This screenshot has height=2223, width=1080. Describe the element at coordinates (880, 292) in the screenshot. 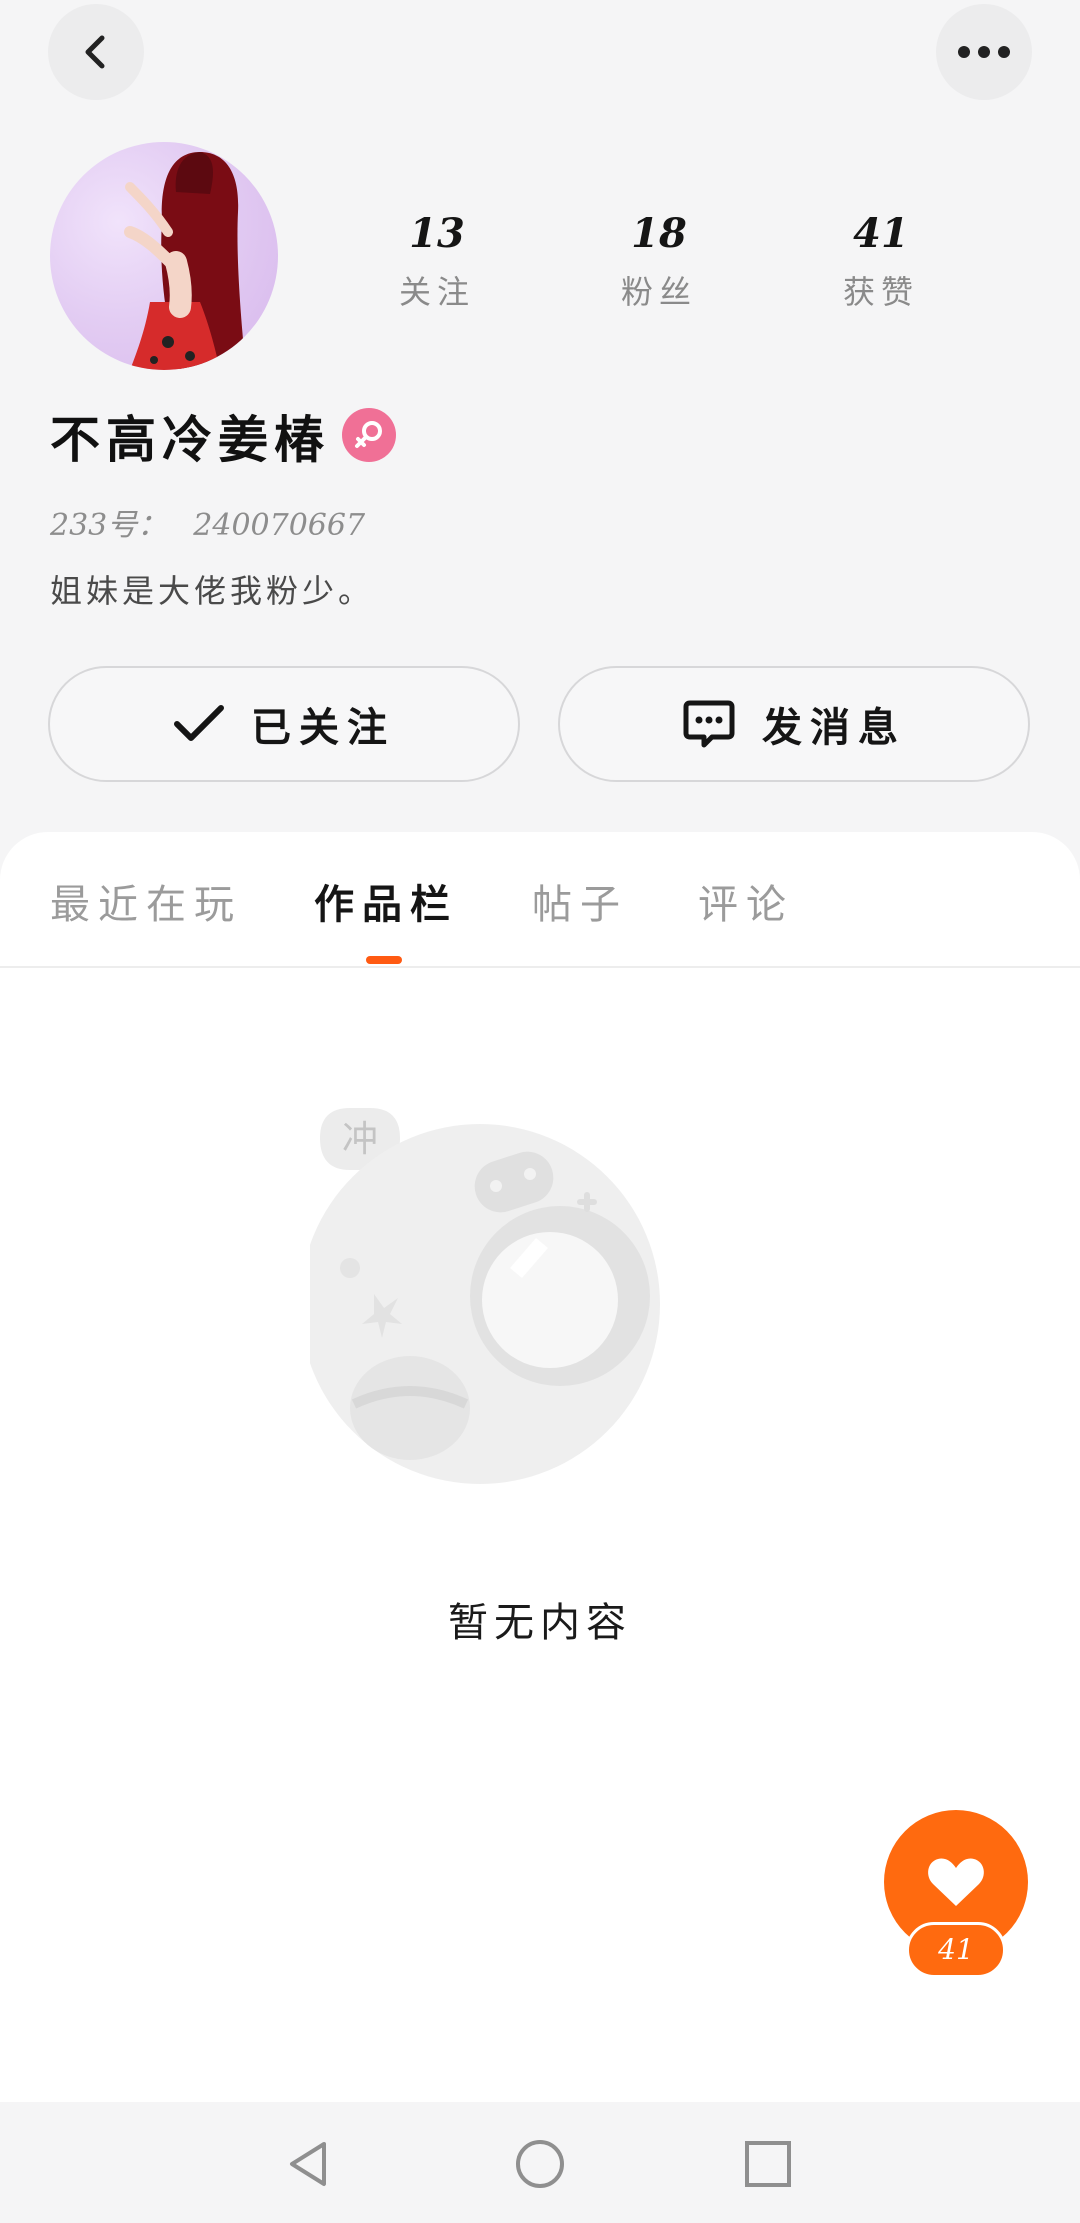

I see `likes-label: 获赞` at that location.